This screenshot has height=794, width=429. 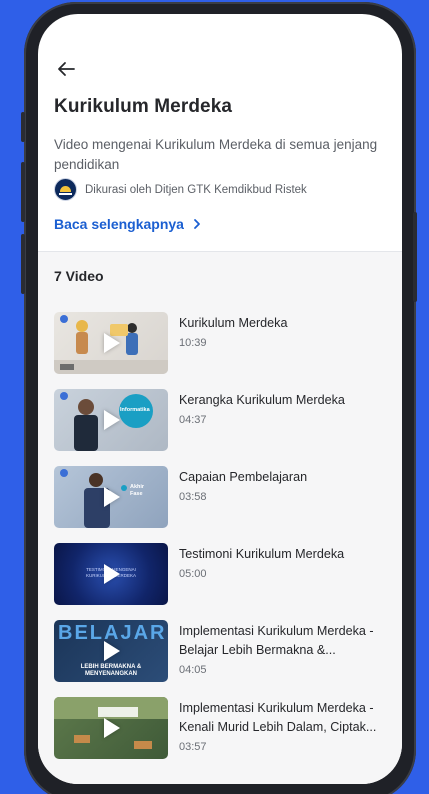 I want to click on read-more-link: Baca selengkapnya, so click(x=128, y=224).